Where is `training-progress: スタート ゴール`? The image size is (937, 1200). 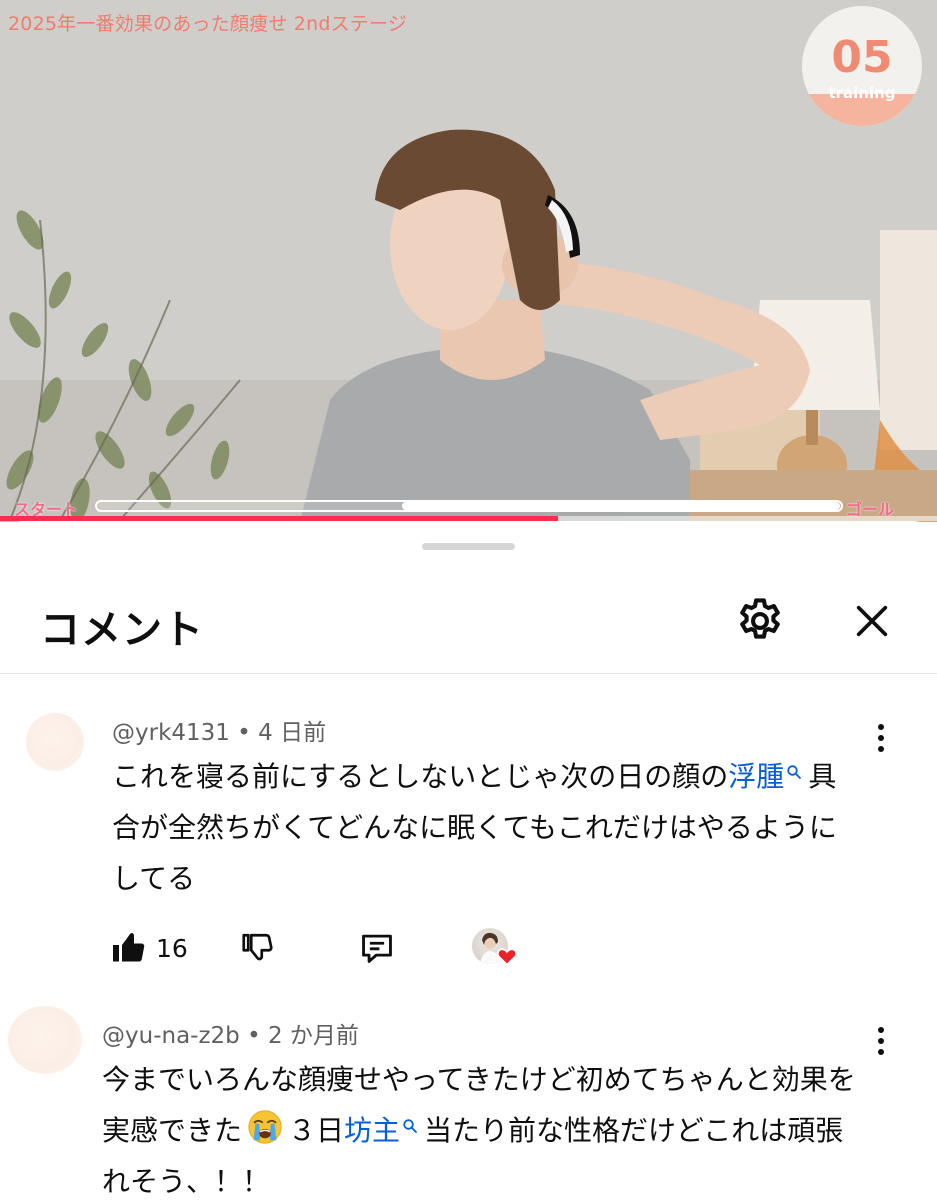 training-progress: スタート ゴール is located at coordinates (468, 506).